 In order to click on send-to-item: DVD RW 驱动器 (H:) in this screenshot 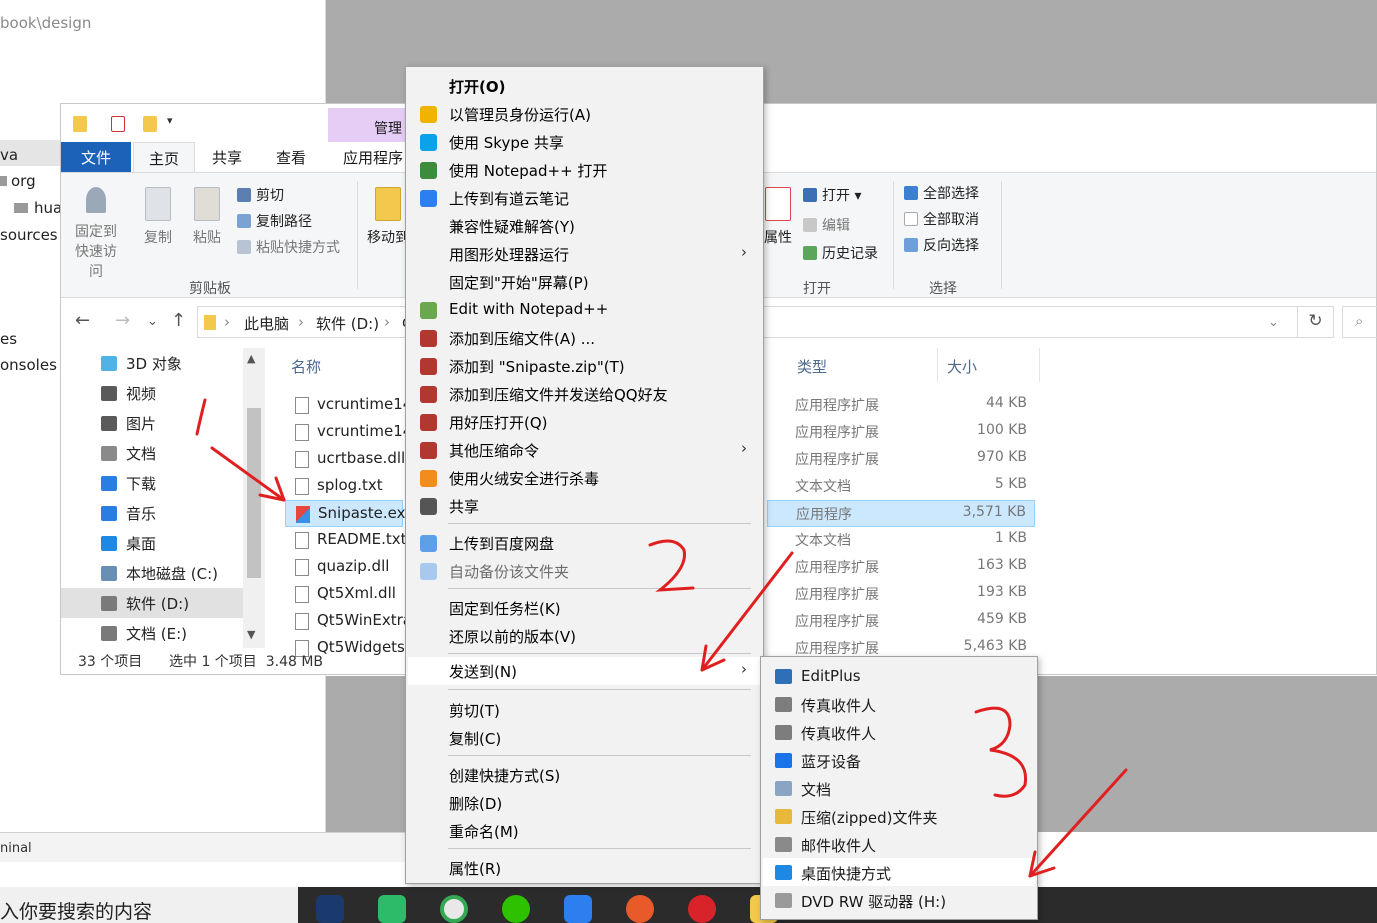, I will do `click(899, 900)`.